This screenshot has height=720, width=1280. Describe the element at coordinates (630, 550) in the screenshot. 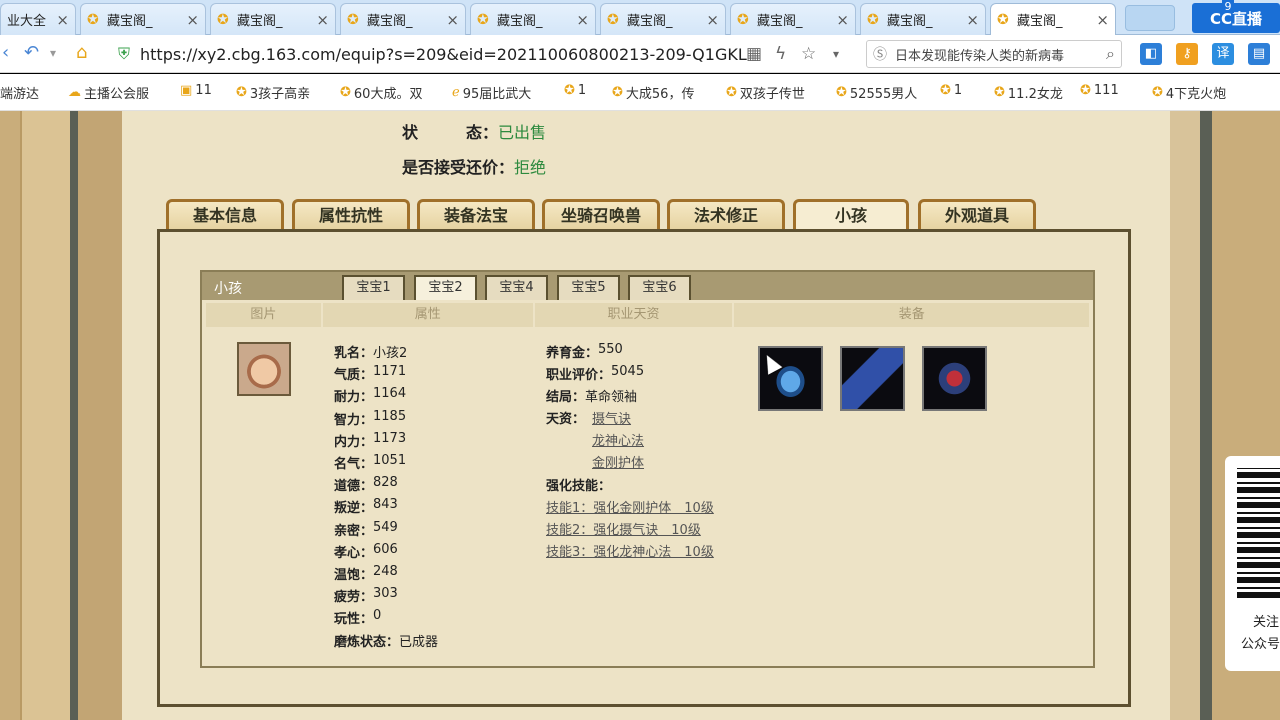

I see `skill-link: 技能3：强化龙神心法 10级` at that location.